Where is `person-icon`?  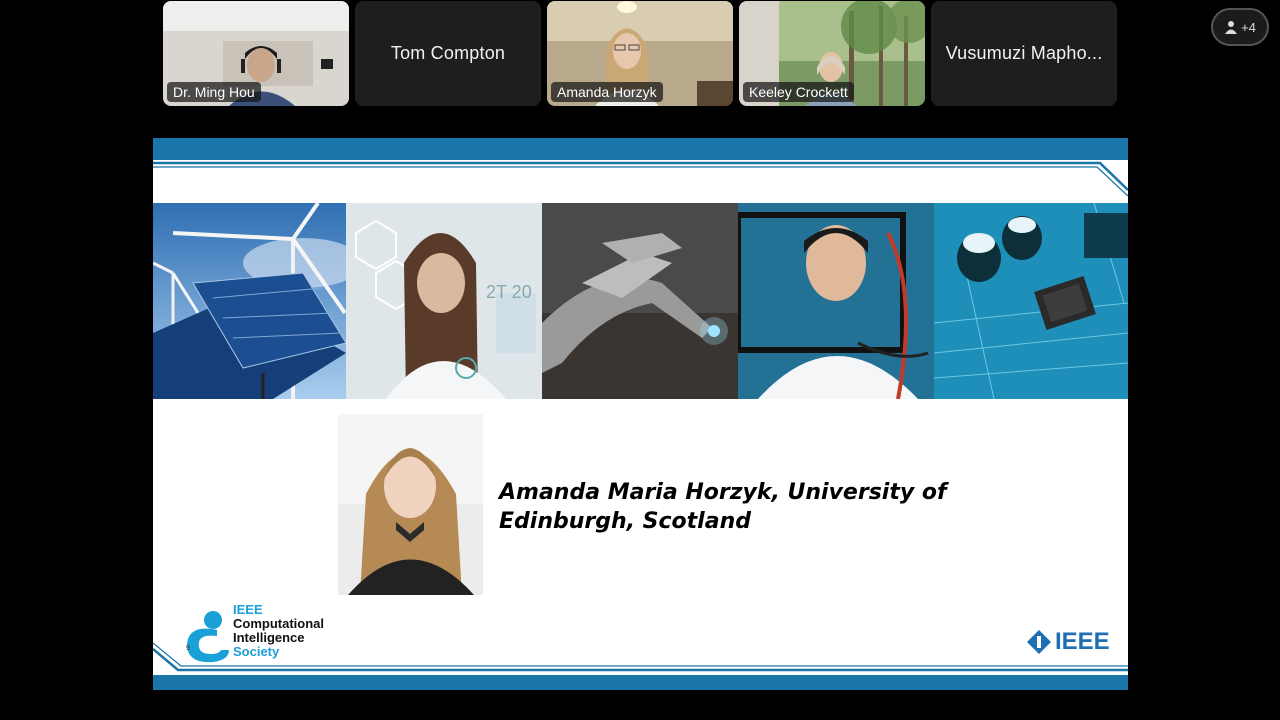 person-icon is located at coordinates (1231, 27).